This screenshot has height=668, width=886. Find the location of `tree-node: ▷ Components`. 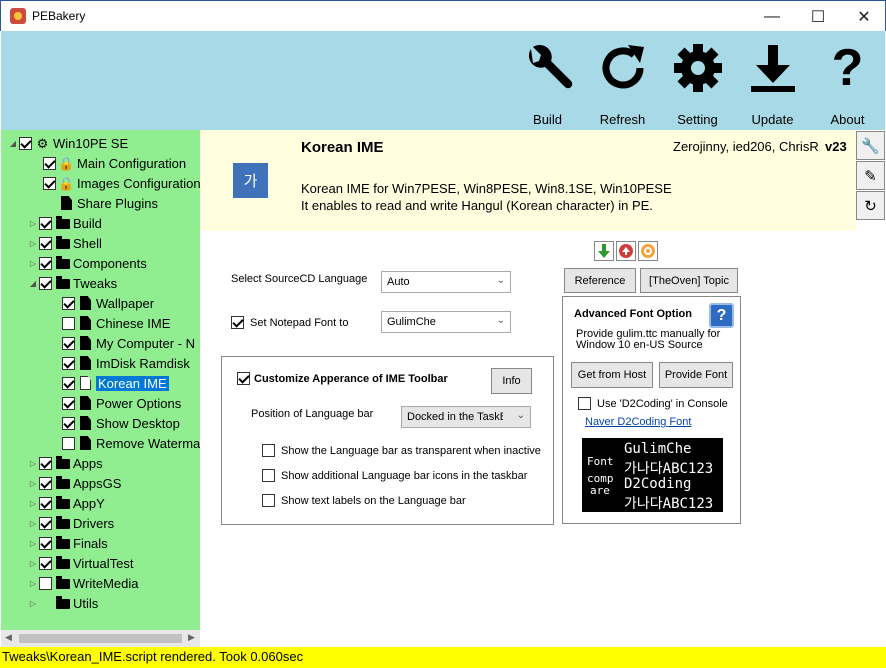

tree-node: ▷ Components is located at coordinates (87, 263).